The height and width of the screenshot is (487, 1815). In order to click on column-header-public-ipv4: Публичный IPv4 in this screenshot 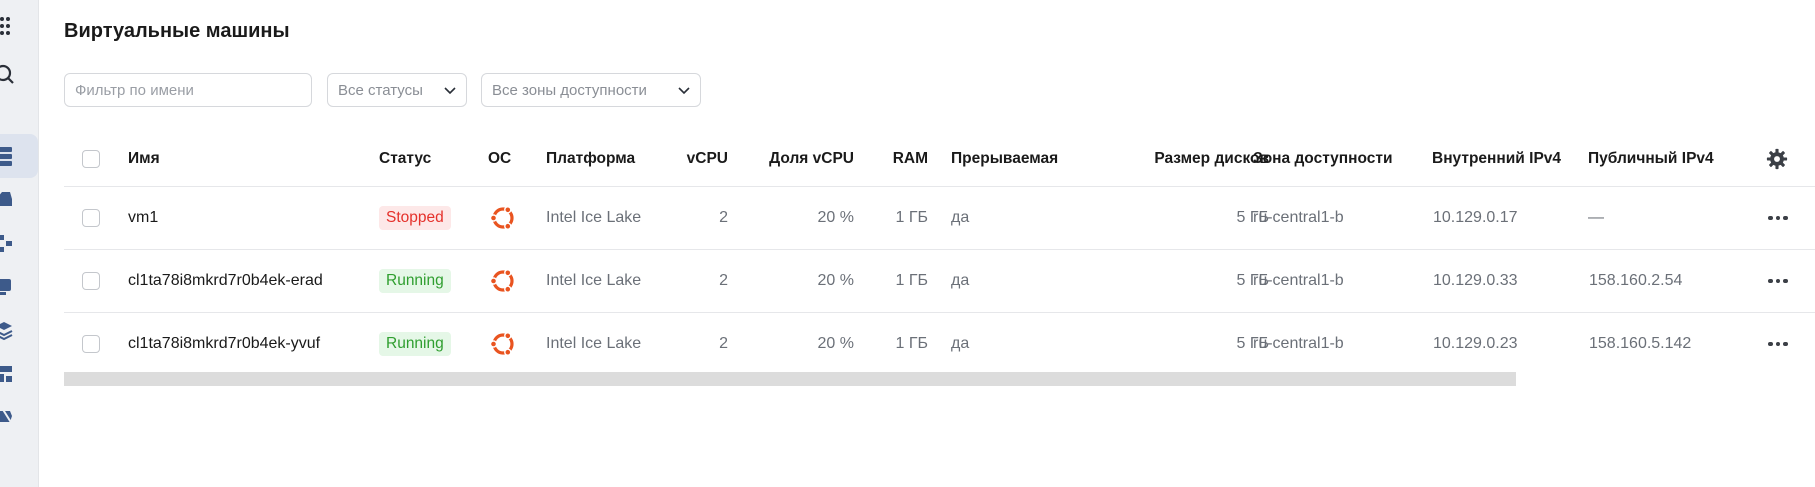, I will do `click(1651, 159)`.